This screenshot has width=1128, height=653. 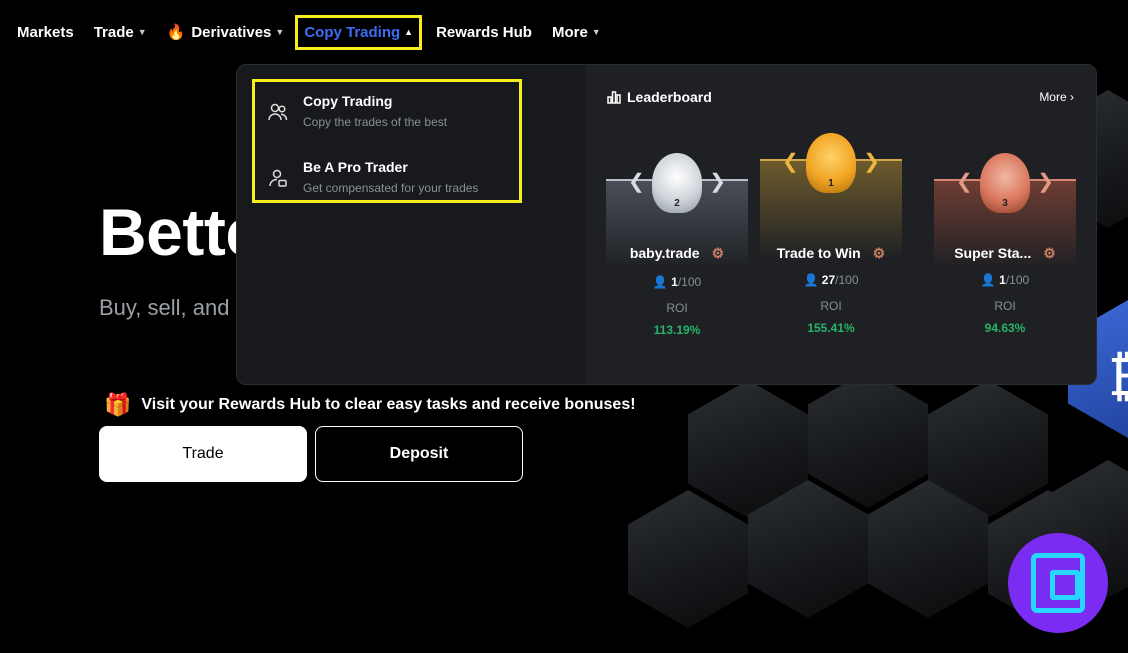 What do you see at coordinates (278, 112) in the screenshot?
I see `users-icon` at bounding box center [278, 112].